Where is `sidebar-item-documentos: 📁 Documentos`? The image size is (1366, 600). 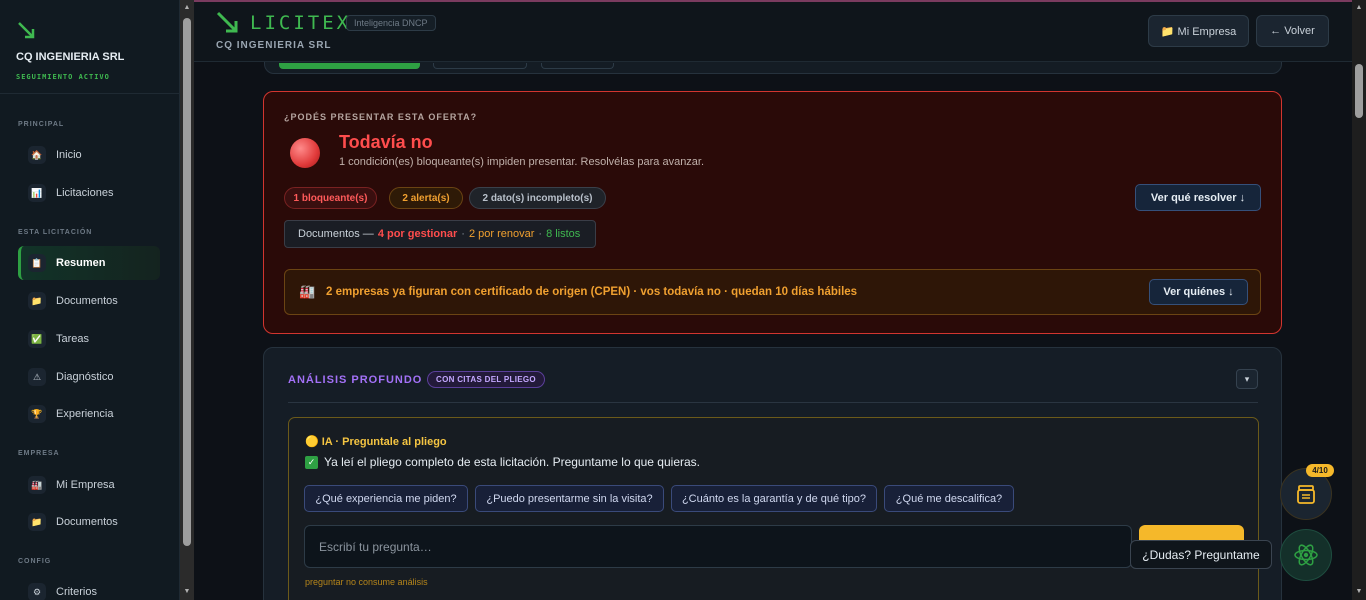 sidebar-item-documentos: 📁 Documentos is located at coordinates (89, 301).